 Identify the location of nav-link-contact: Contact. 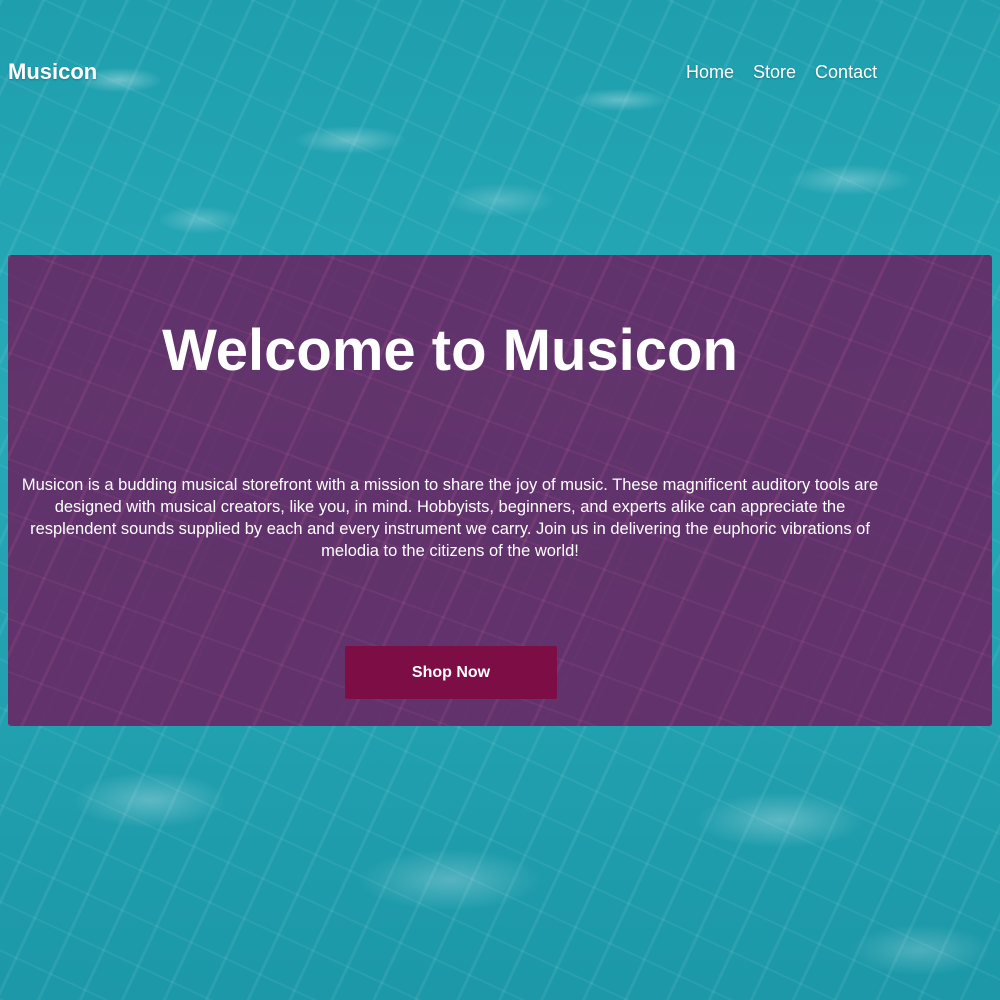
(846, 72).